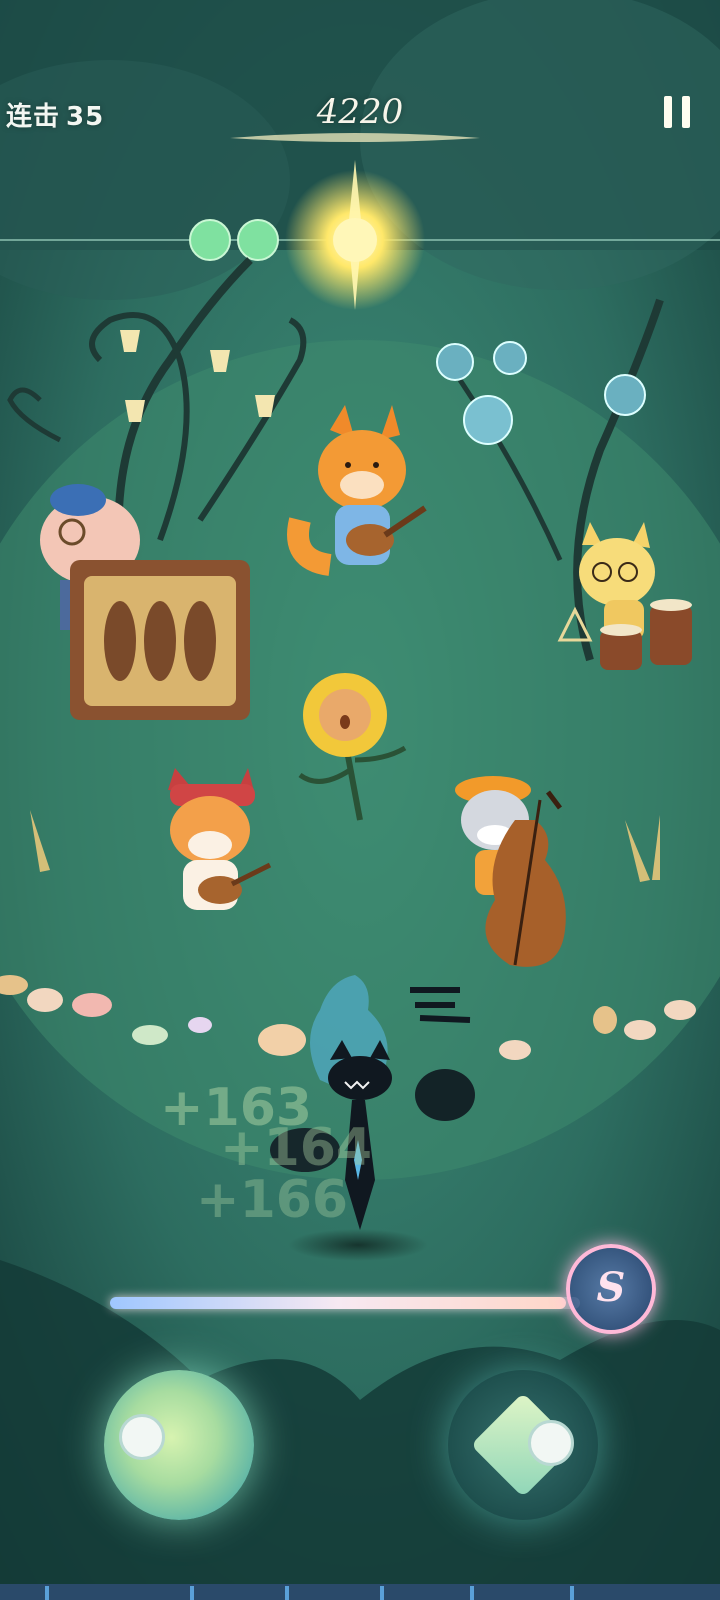  What do you see at coordinates (523, 1445) in the screenshot?
I see `right-tap-pad` at bounding box center [523, 1445].